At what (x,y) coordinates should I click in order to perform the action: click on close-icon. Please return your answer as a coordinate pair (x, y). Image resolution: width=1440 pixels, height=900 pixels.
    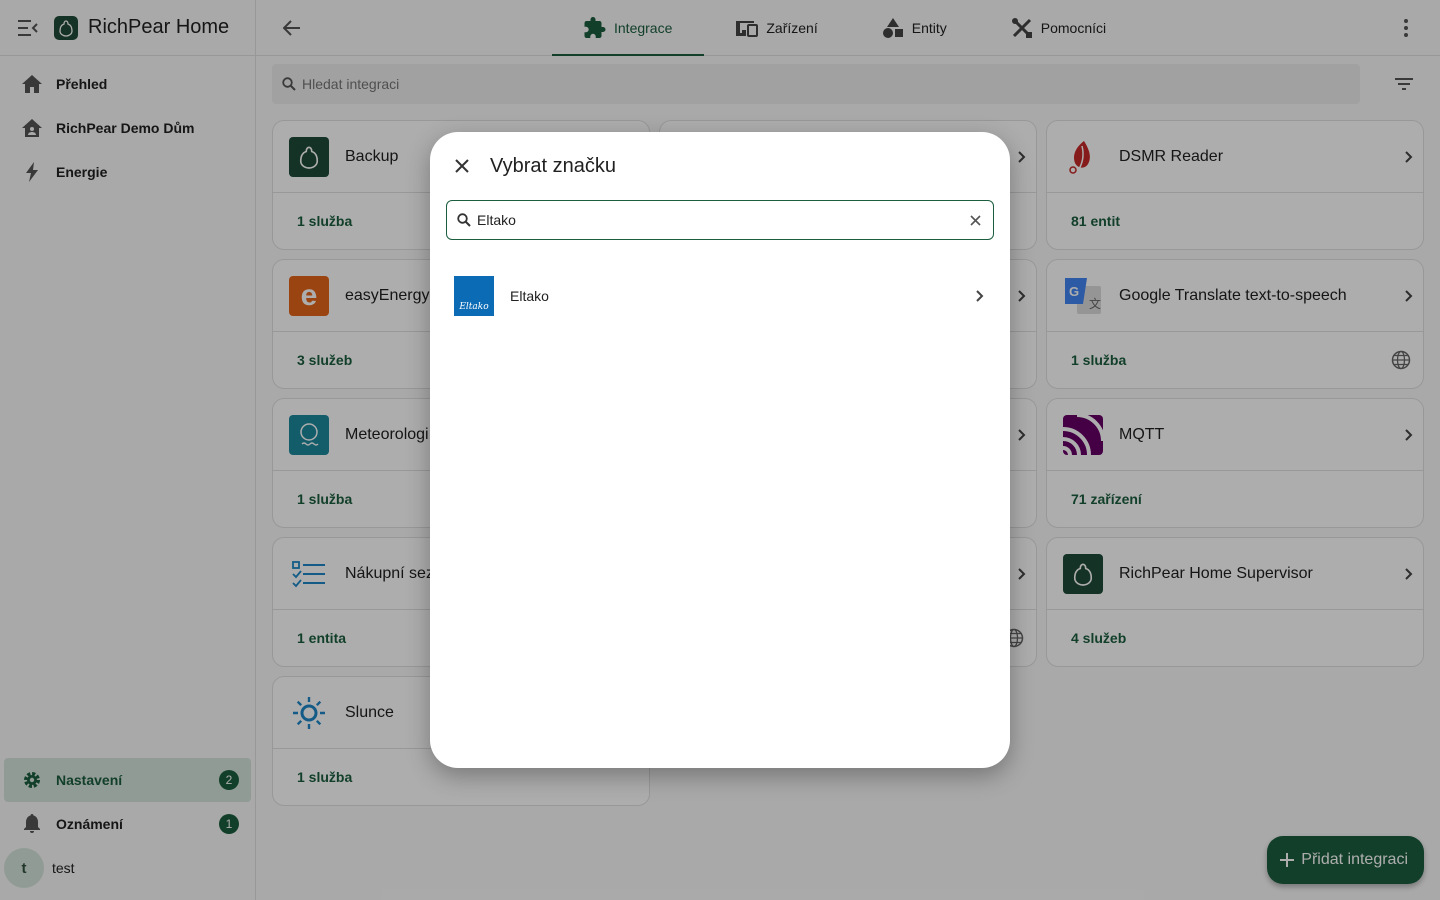
    Looking at the image, I should click on (462, 166).